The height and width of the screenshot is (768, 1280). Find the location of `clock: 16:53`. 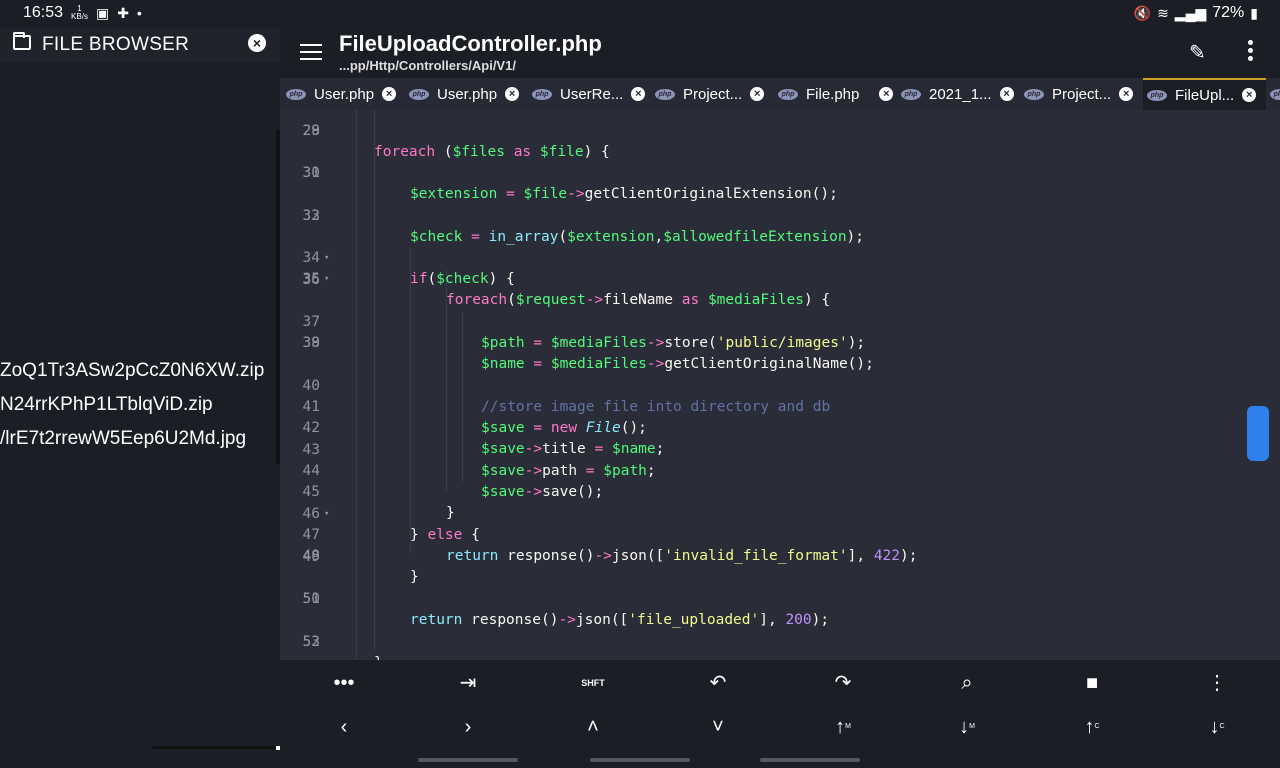

clock: 16:53 is located at coordinates (43, 12).